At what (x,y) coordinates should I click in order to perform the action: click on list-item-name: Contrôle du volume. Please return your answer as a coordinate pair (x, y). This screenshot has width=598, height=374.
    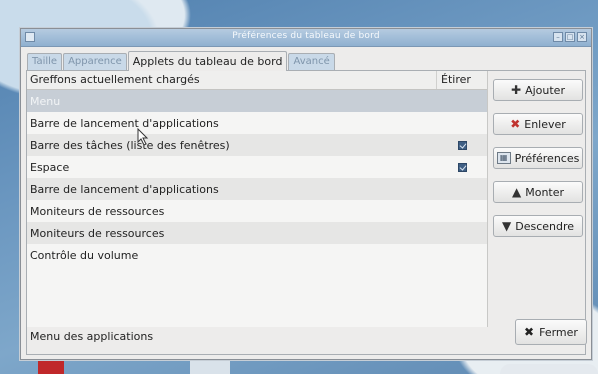
    Looking at the image, I should click on (84, 255).